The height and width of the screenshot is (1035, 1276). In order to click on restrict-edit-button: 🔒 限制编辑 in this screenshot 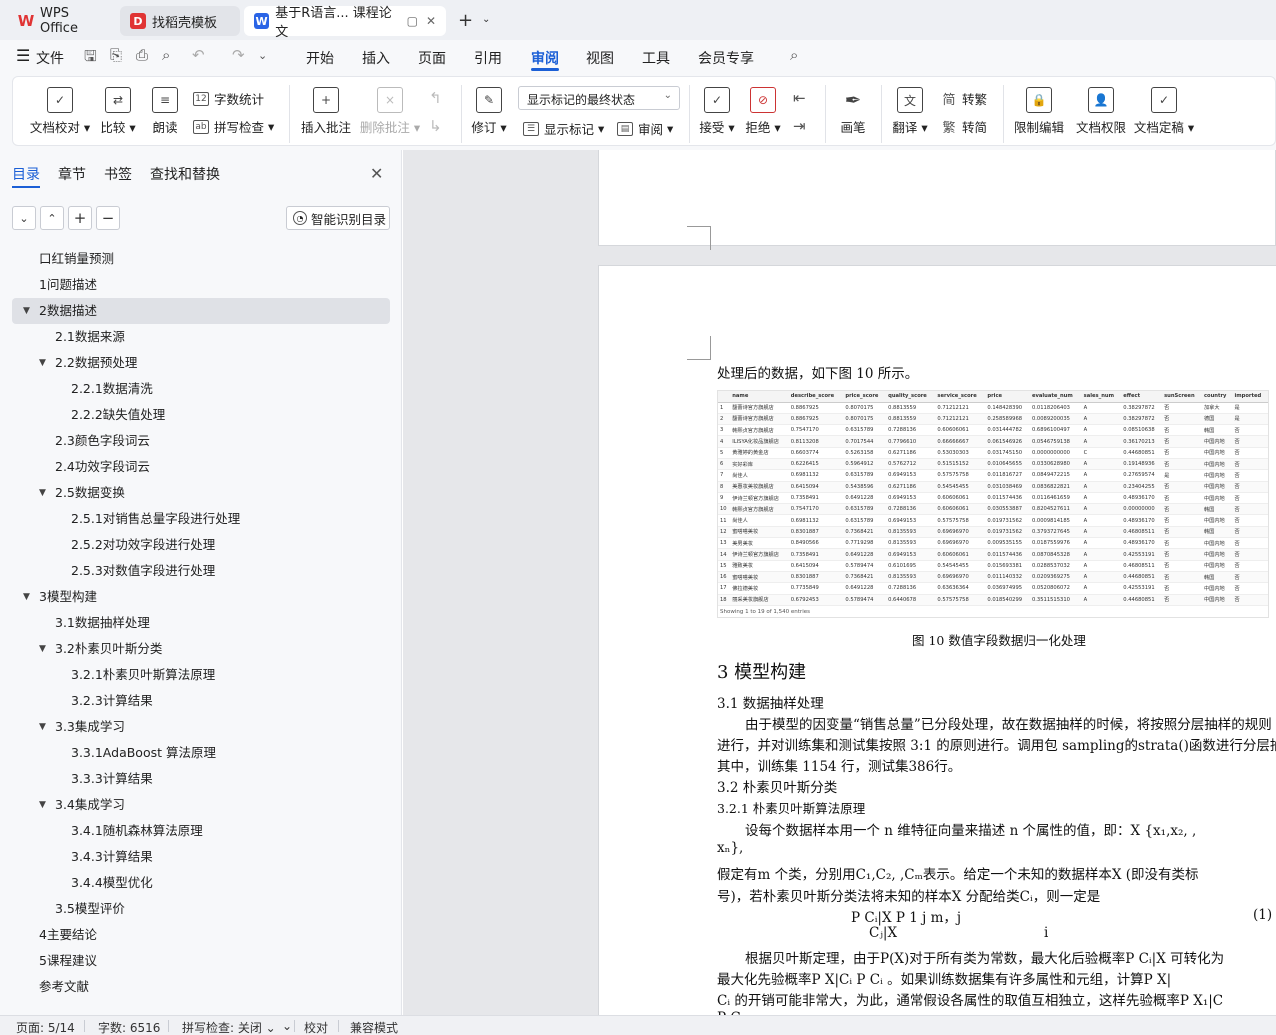, I will do `click(1039, 111)`.